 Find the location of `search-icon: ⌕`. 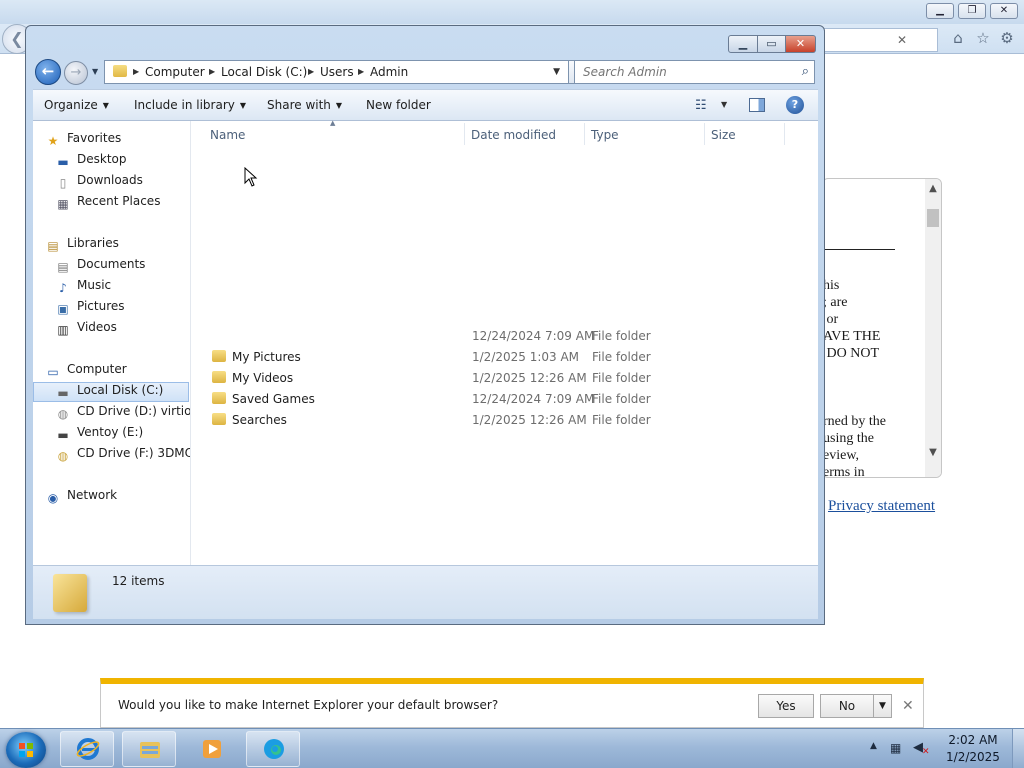

search-icon: ⌕ is located at coordinates (805, 71).